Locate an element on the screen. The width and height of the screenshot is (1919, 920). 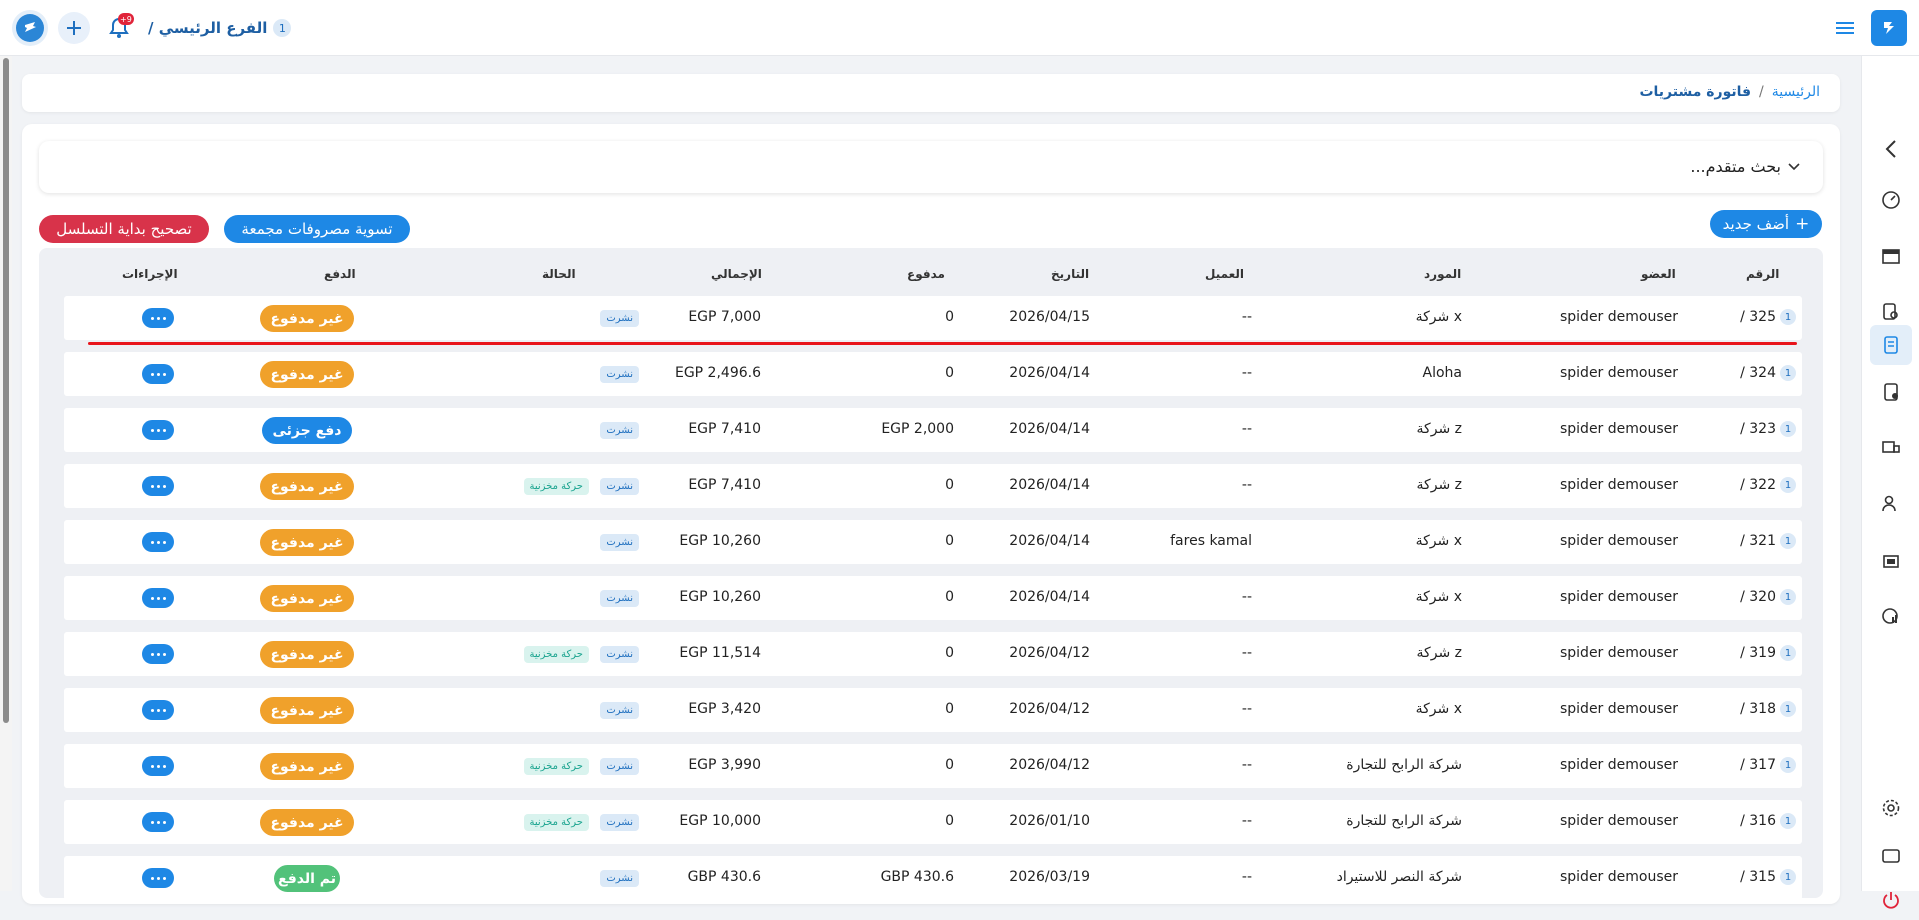
dashboard-icon is located at coordinates (1890, 200).